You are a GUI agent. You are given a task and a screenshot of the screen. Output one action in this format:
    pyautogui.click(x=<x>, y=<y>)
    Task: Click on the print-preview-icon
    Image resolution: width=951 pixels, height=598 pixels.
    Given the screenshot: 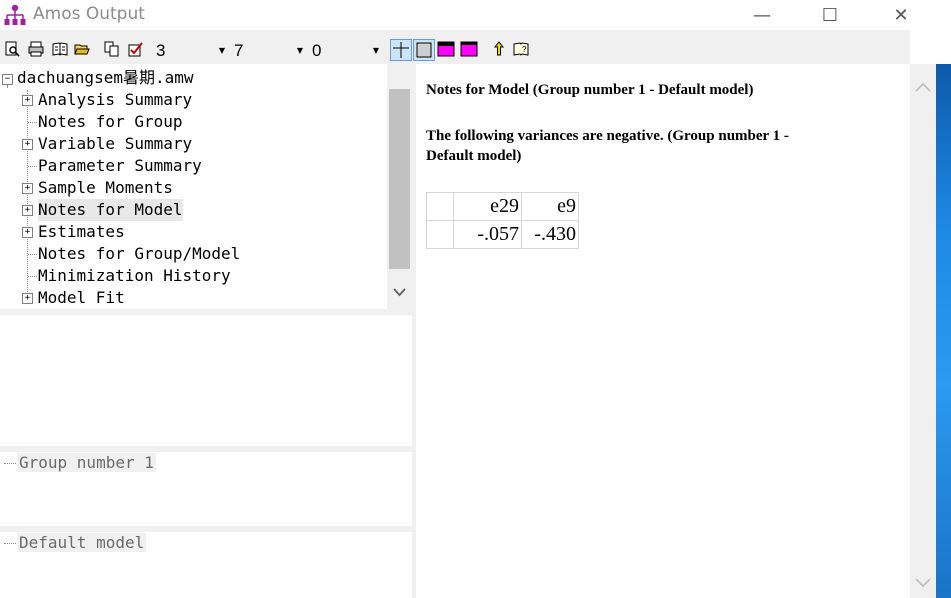 What is the action you would take?
    pyautogui.click(x=12, y=49)
    